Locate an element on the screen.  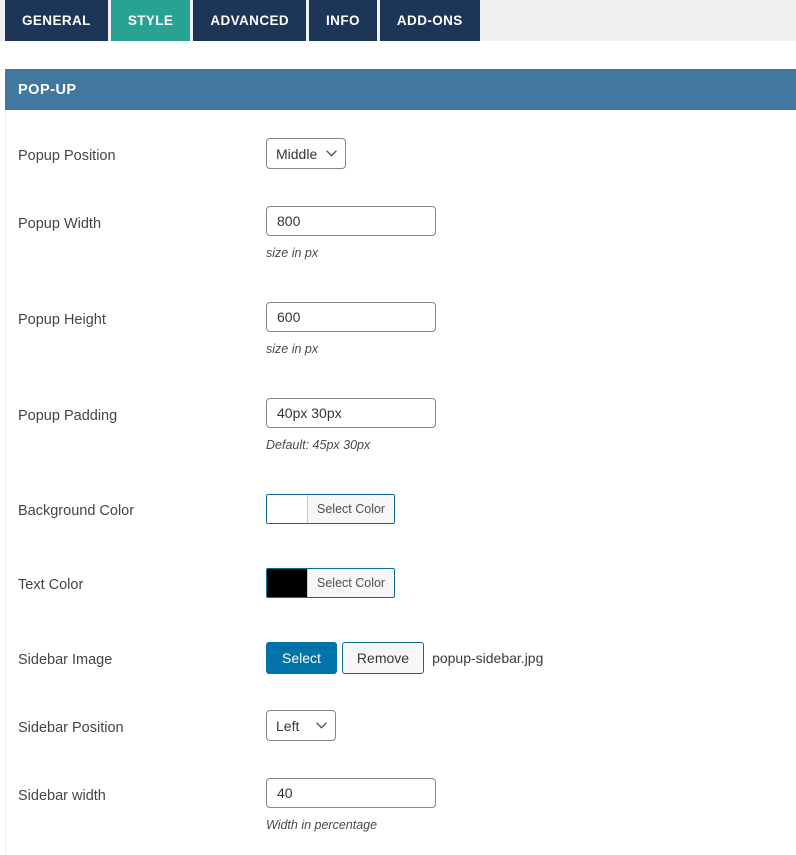
tab-bar: GENERAL STYLE ADVANCED INFO ADD-ONS is located at coordinates (398, 20).